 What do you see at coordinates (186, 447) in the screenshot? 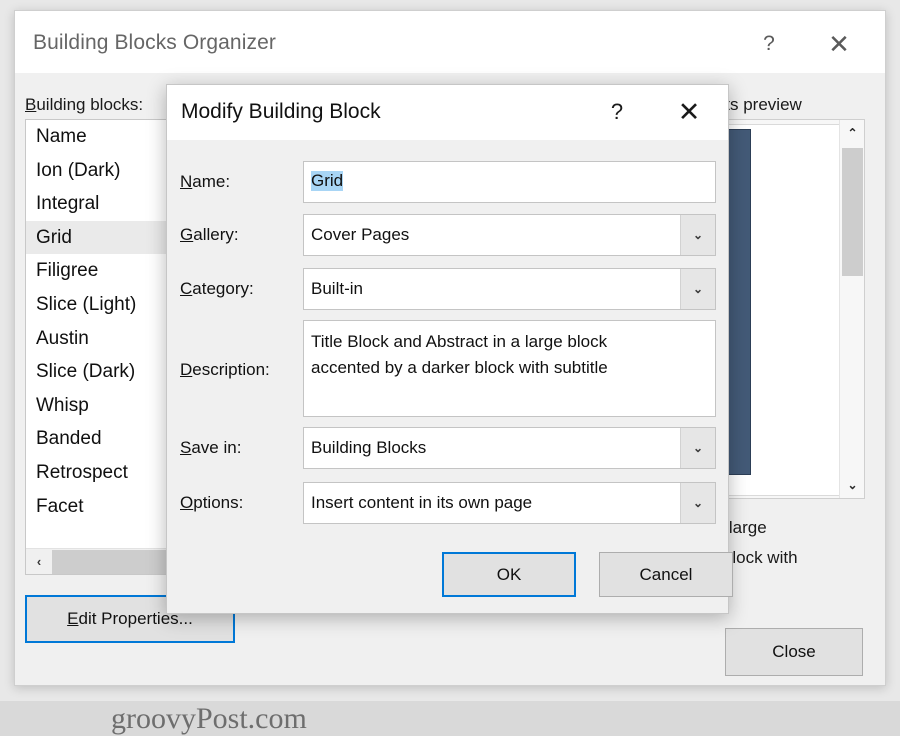
I see `save-in-label-mnemonic: S` at bounding box center [186, 447].